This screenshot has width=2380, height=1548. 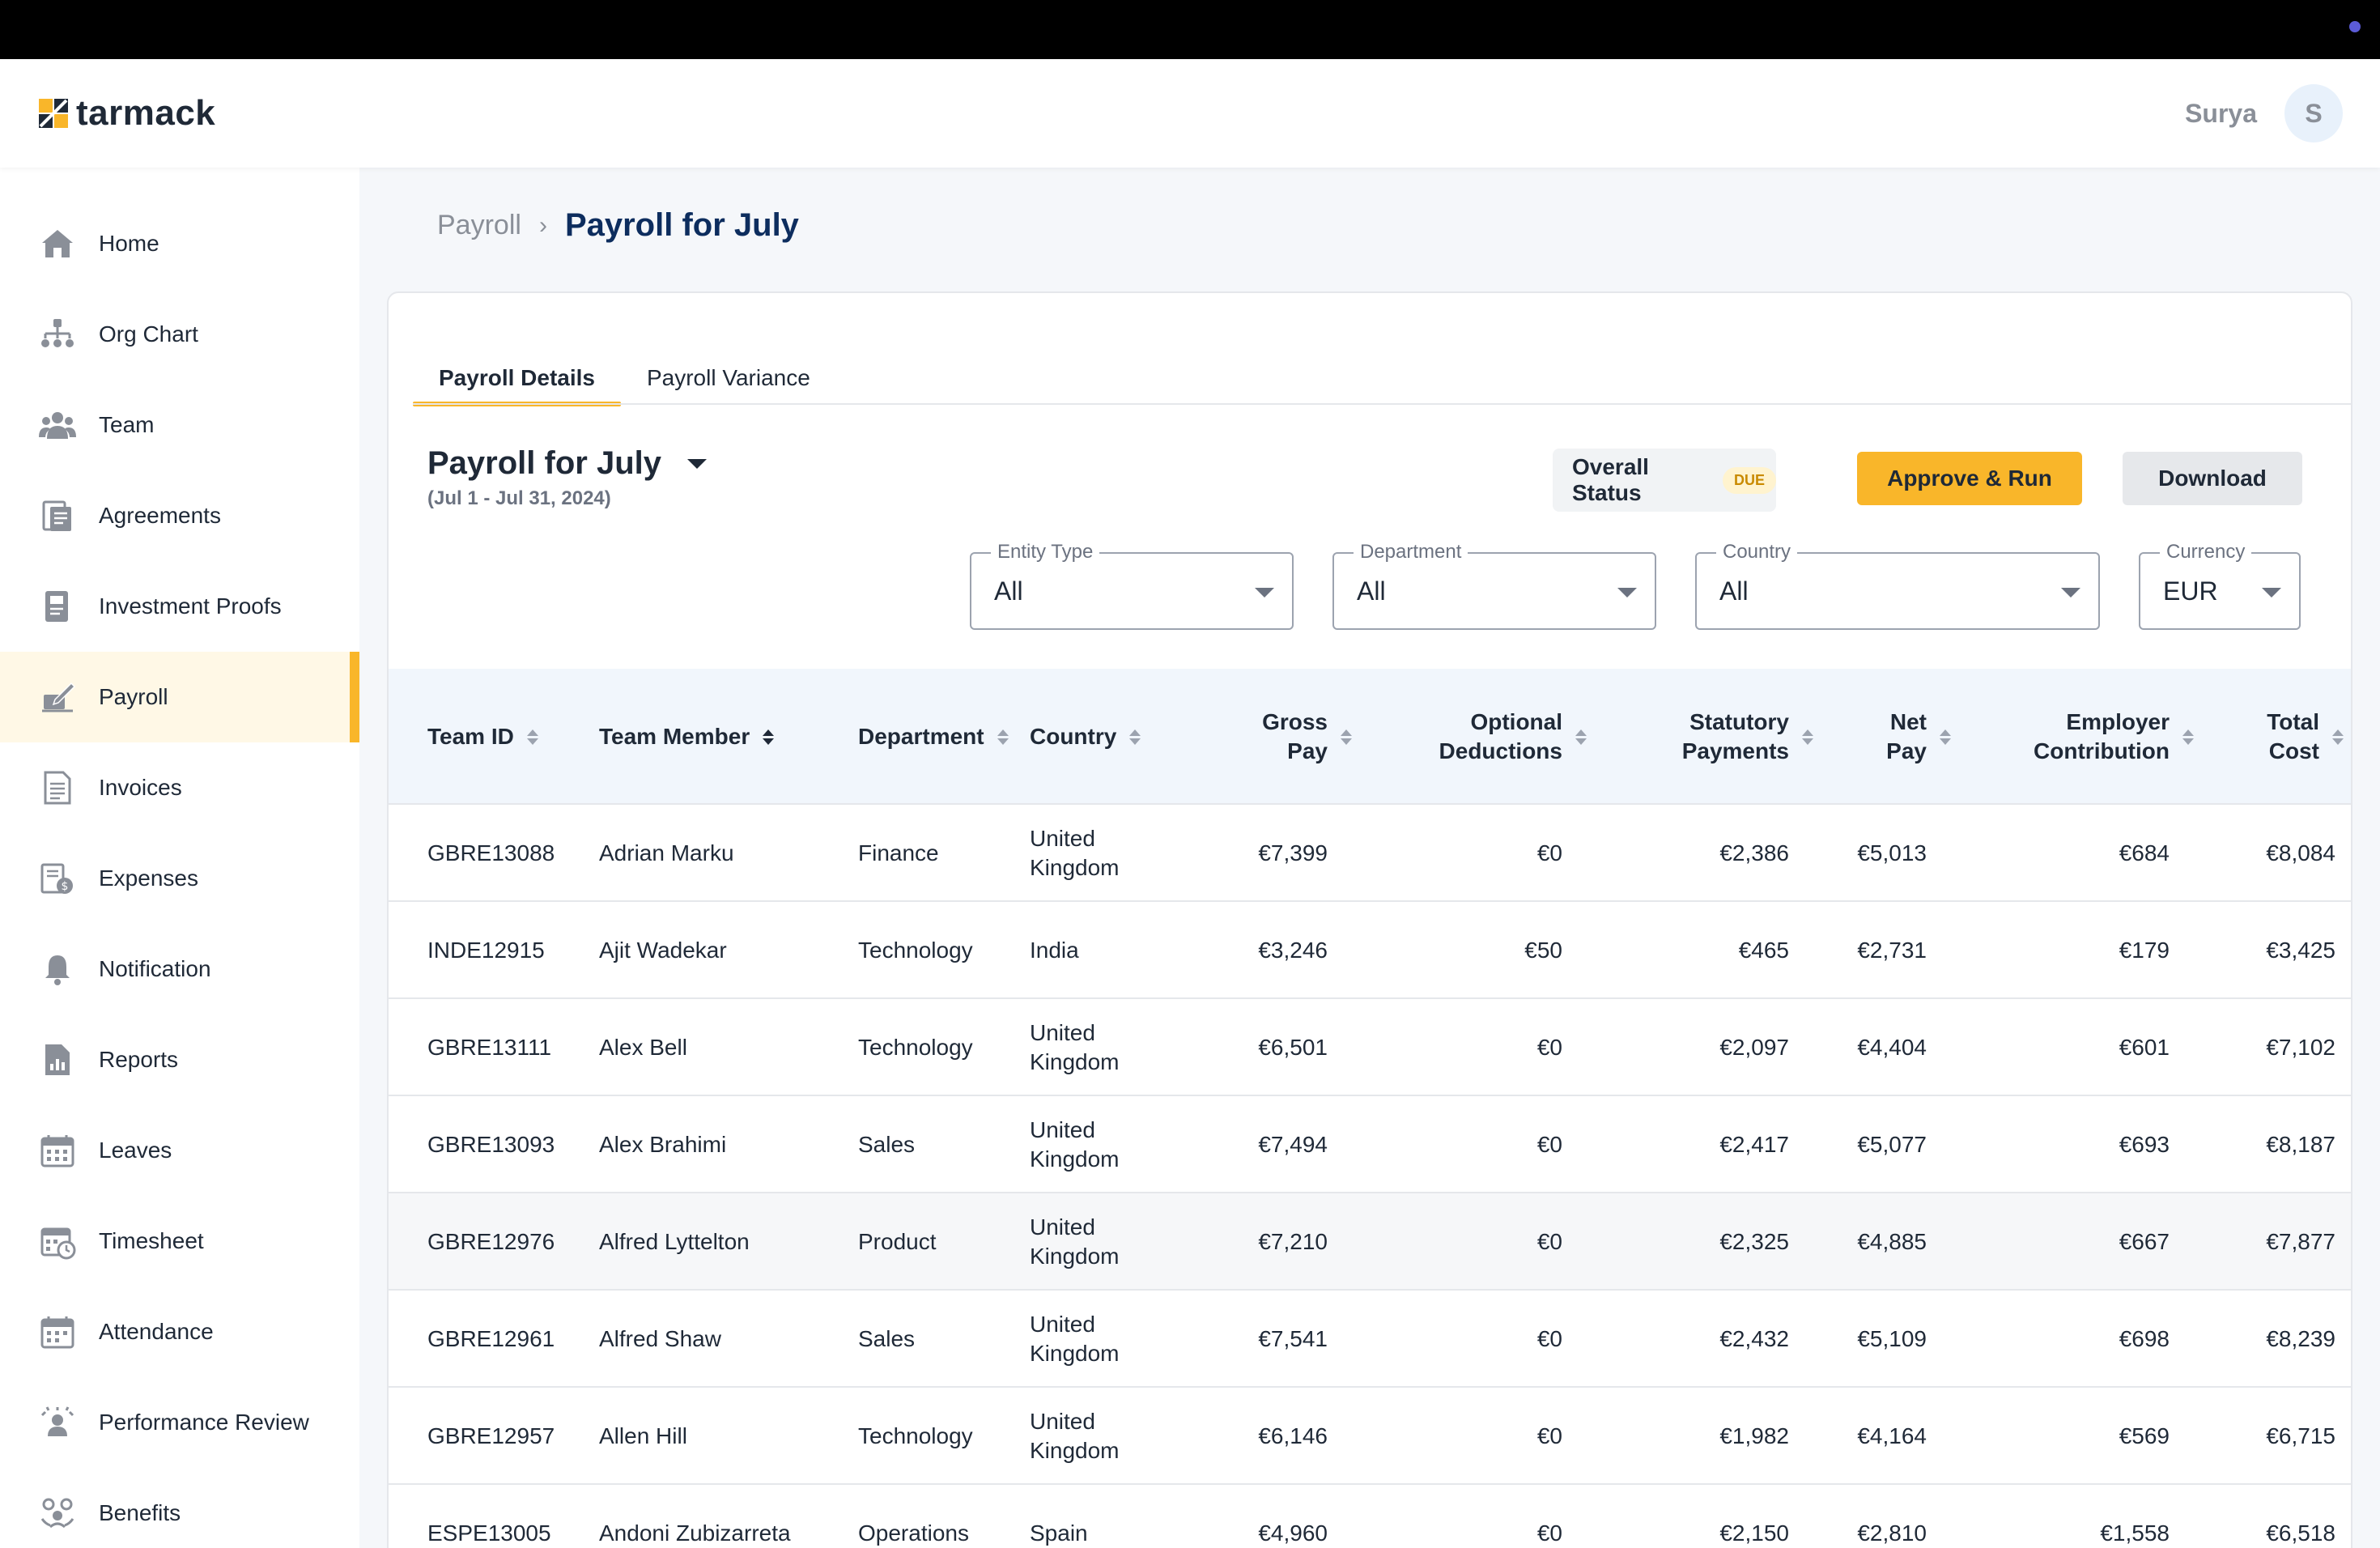 What do you see at coordinates (148, 334) in the screenshot?
I see `sidebar-item-label: Org Chart` at bounding box center [148, 334].